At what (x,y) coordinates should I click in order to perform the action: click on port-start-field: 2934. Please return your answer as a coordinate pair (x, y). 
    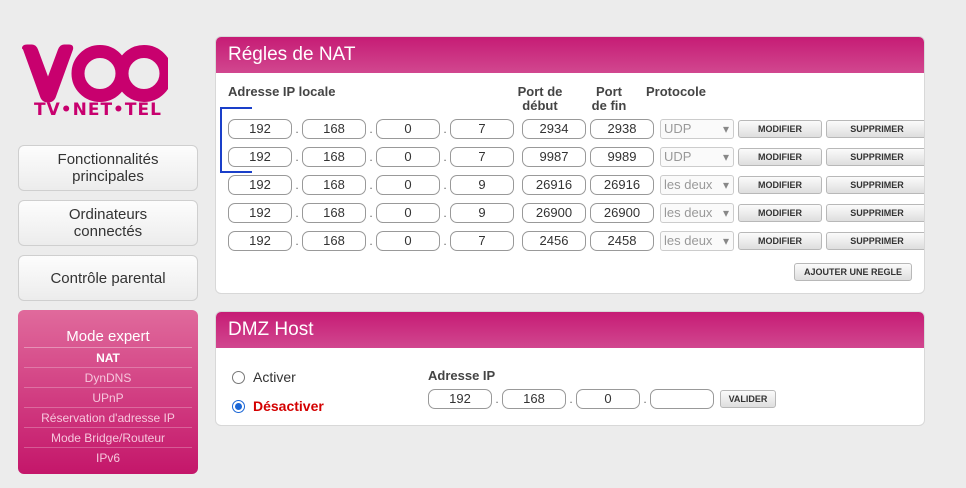
    Looking at the image, I should click on (554, 129).